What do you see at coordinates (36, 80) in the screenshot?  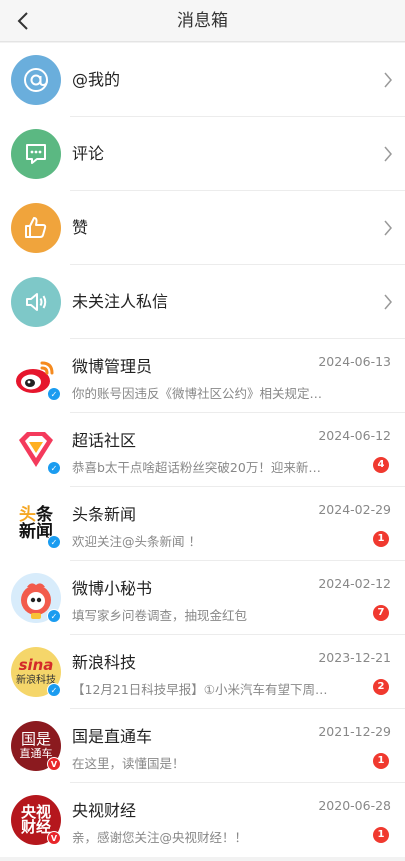 I see `at-icon` at bounding box center [36, 80].